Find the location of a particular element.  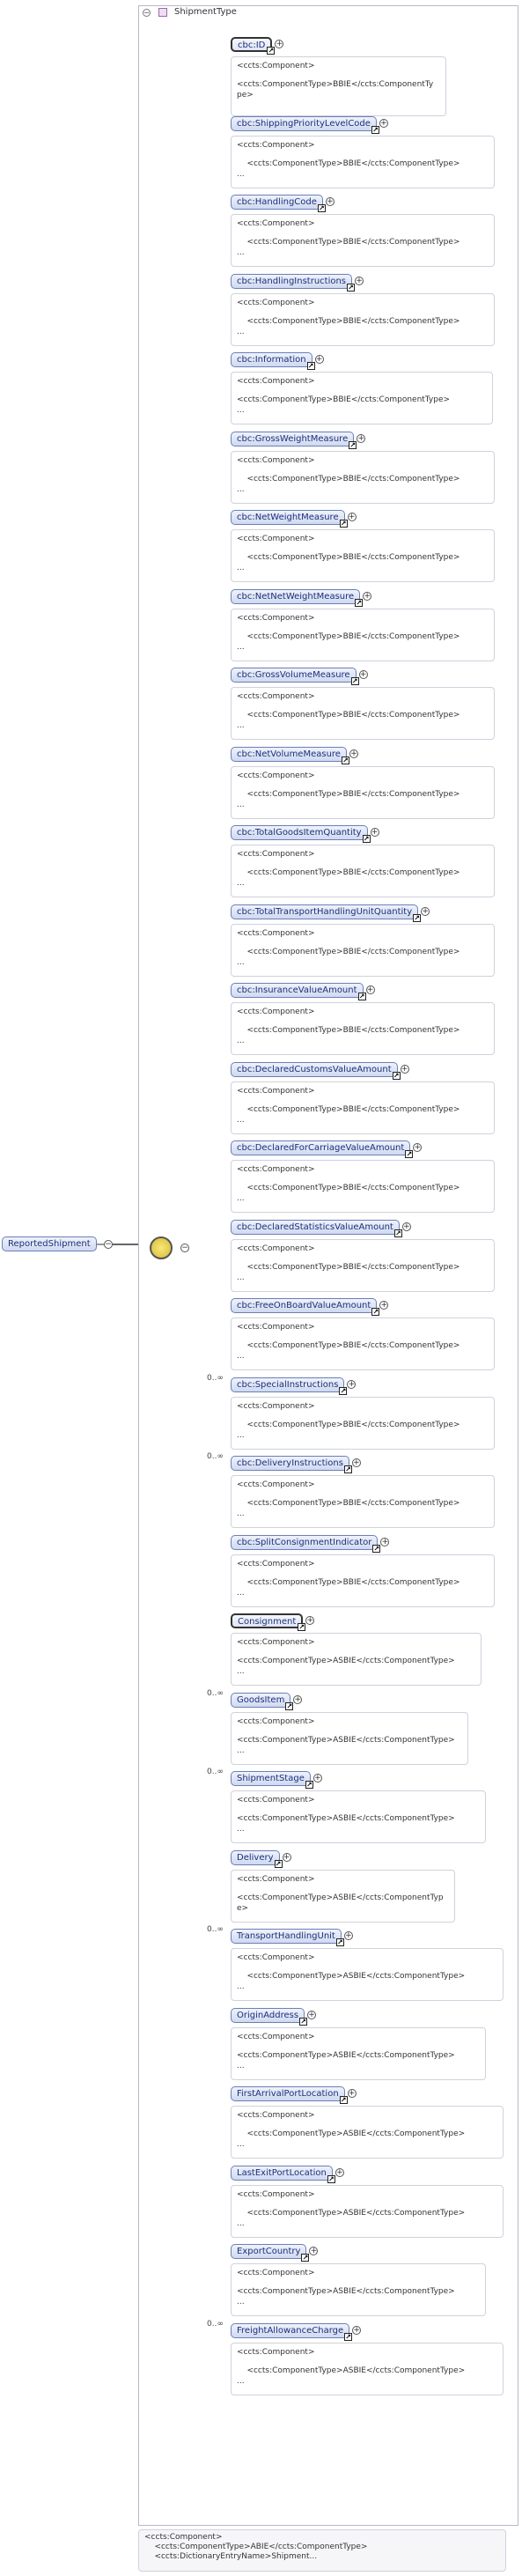

schema-element: Consignment is located at coordinates (267, 1620).